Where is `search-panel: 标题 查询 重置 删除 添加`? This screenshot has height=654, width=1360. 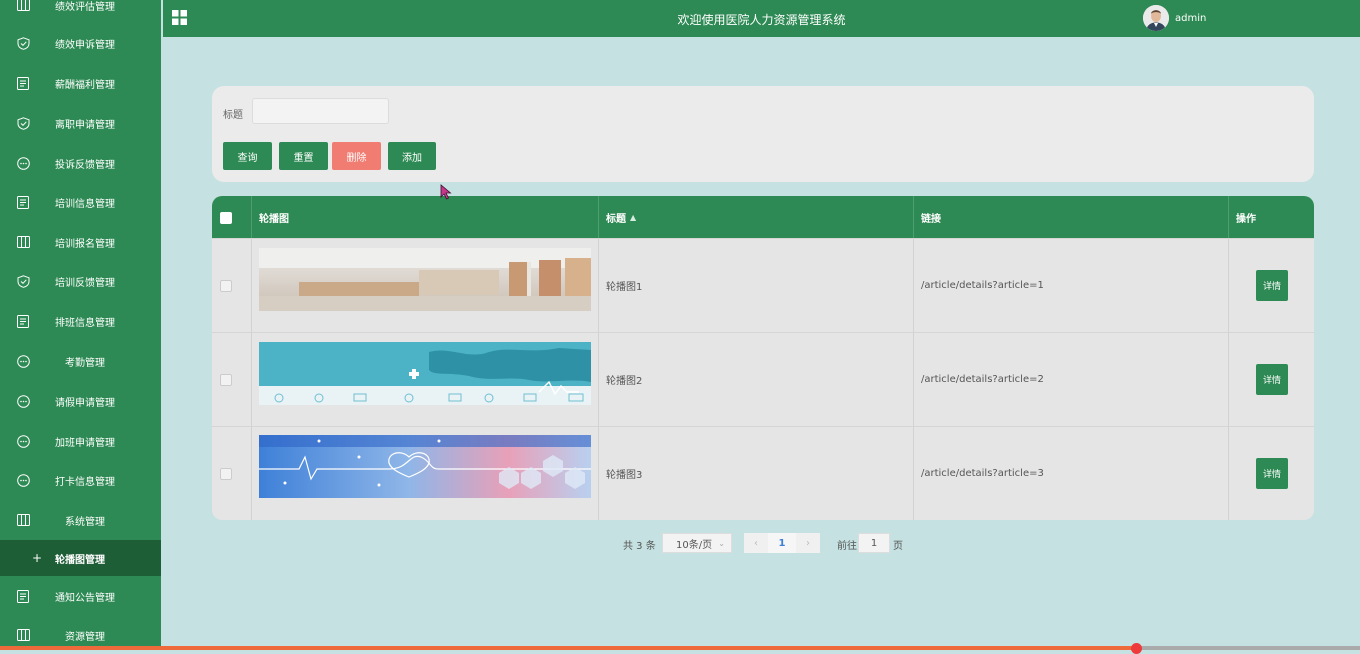 search-panel: 标题 查询 重置 删除 添加 is located at coordinates (763, 134).